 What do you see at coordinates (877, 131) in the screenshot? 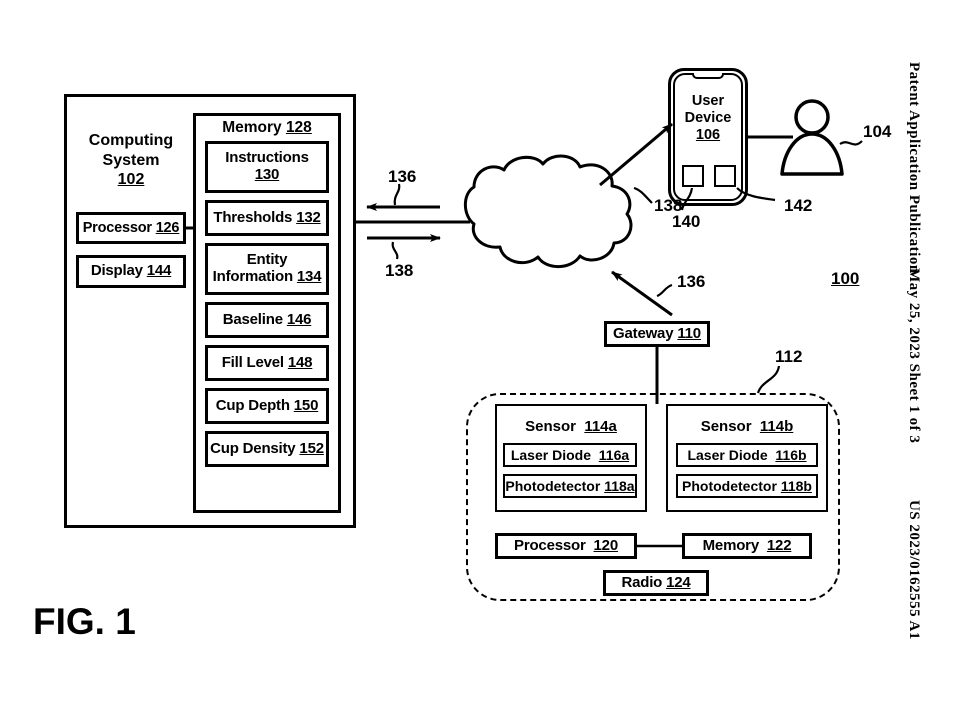
I see `ref-104-user: 104` at bounding box center [877, 131].